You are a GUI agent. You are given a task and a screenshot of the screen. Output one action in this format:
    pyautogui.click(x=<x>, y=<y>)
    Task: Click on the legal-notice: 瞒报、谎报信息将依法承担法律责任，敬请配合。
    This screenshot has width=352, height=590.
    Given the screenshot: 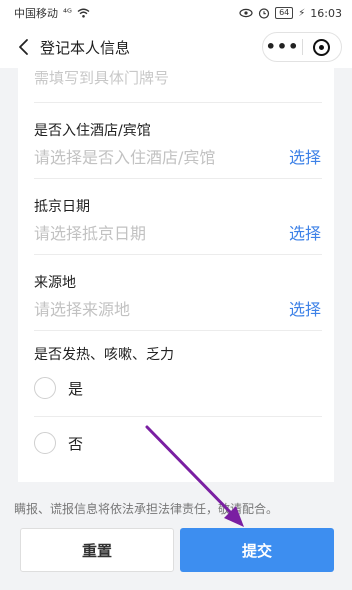 What is the action you would take?
    pyautogui.click(x=146, y=509)
    